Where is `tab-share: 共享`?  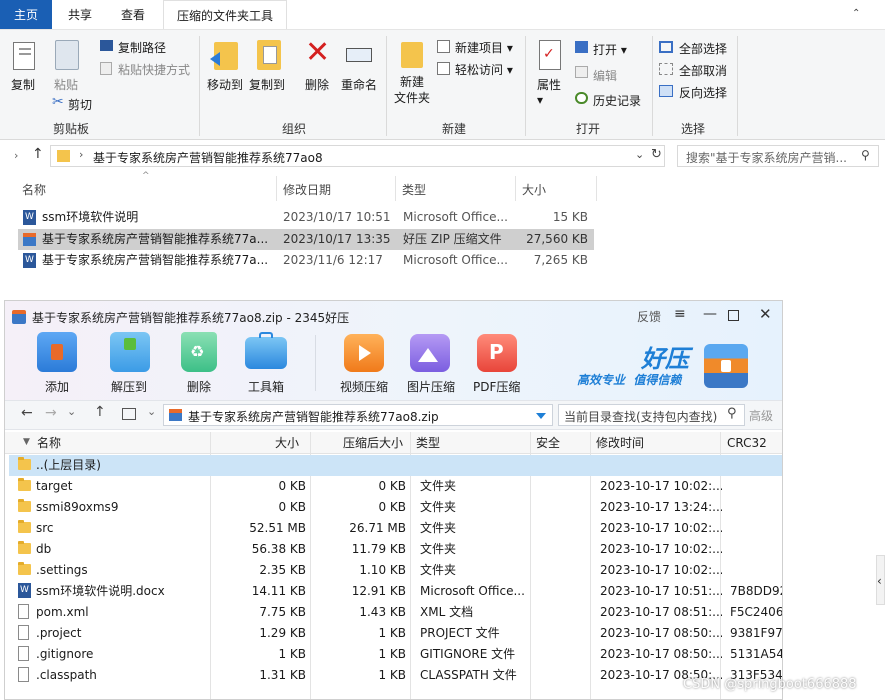 tab-share: 共享 is located at coordinates (80, 14).